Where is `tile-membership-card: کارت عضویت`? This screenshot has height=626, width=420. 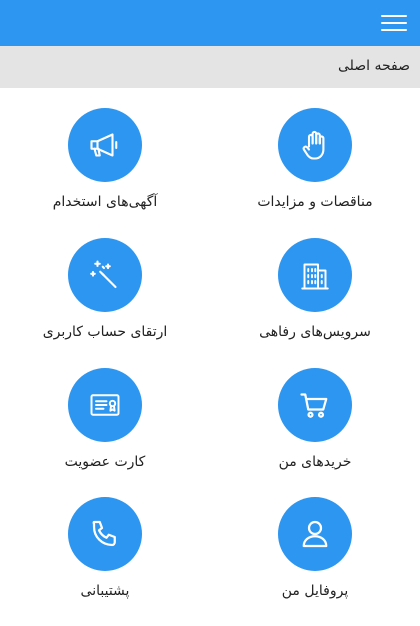
tile-membership-card: کارت عضویت is located at coordinates (105, 423).